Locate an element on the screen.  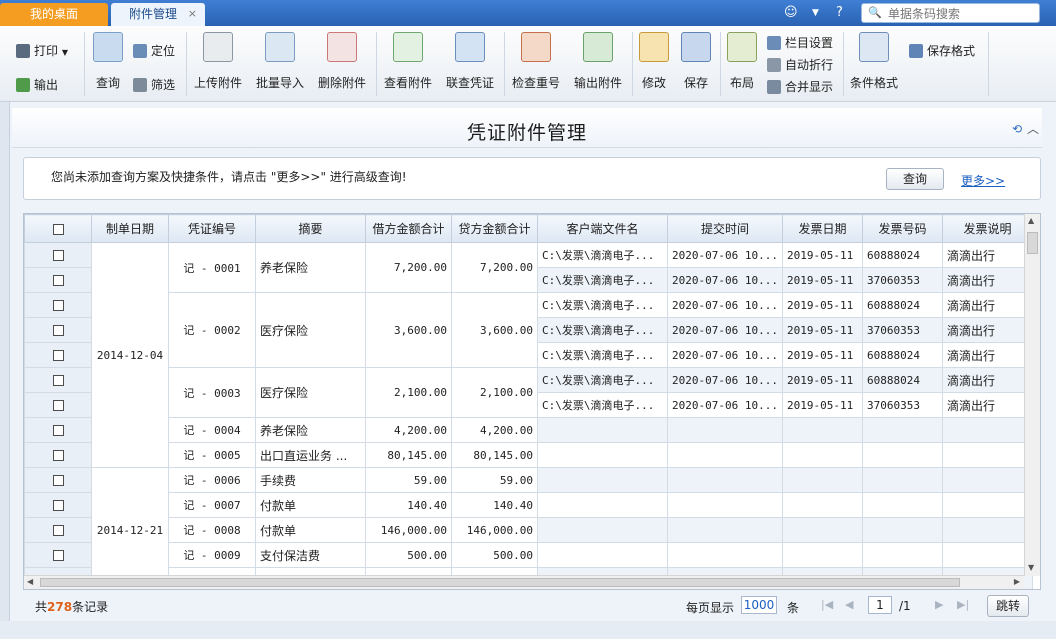
table-row: 记 - 0007 付款单 140.40 140.40 is located at coordinates (528, 505).